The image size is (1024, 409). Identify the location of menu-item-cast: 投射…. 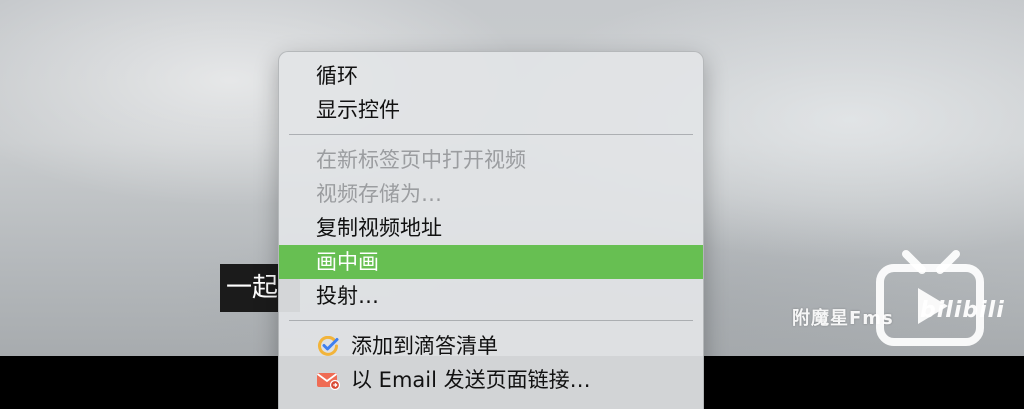
(491, 296).